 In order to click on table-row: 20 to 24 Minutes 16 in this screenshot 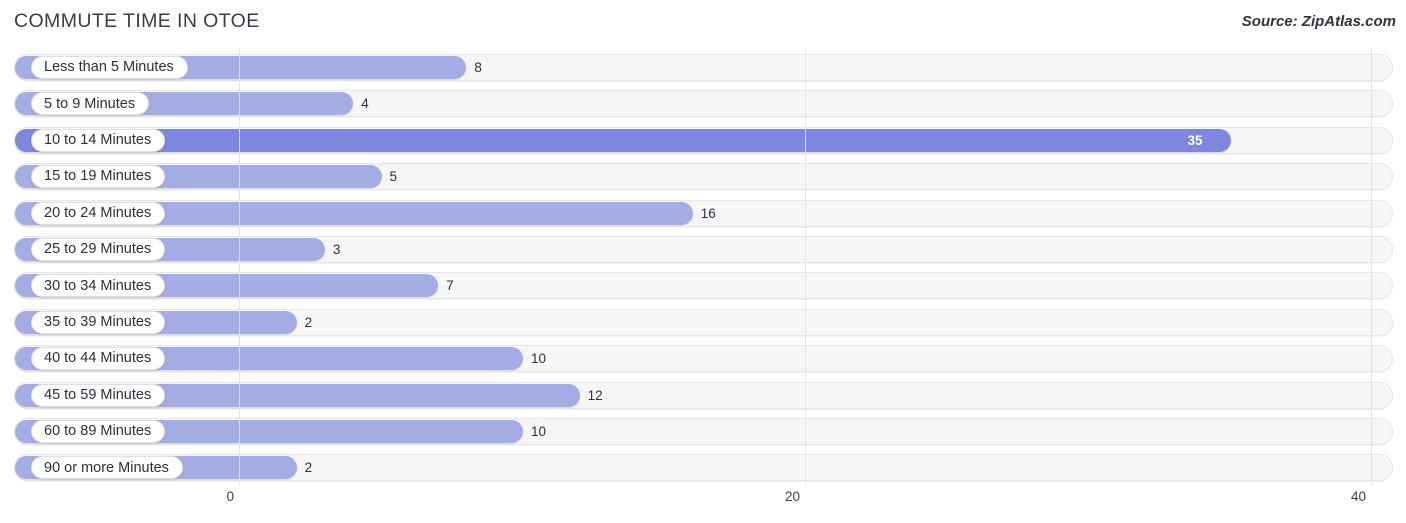, I will do `click(703, 213)`.